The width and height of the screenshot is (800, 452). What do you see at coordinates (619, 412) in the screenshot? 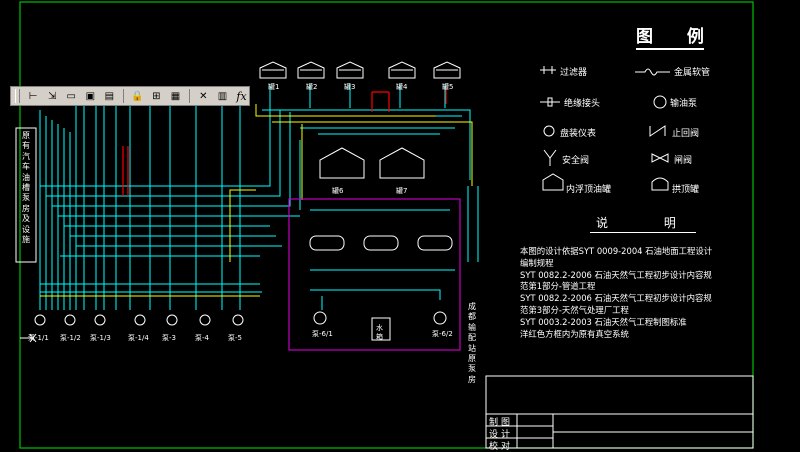
I see `title-block` at bounding box center [619, 412].